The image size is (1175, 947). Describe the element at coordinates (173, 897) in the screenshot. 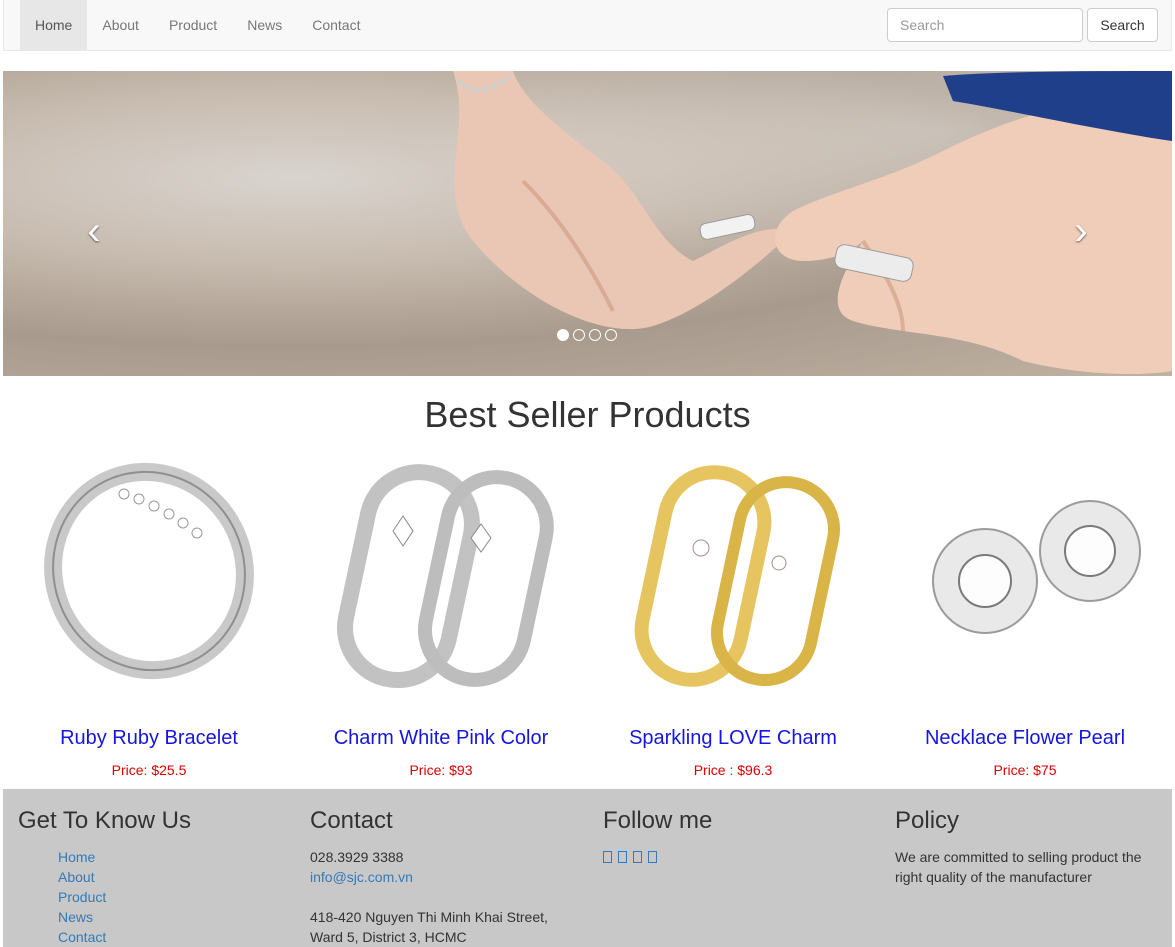

I see `footer-link-product: Product` at that location.